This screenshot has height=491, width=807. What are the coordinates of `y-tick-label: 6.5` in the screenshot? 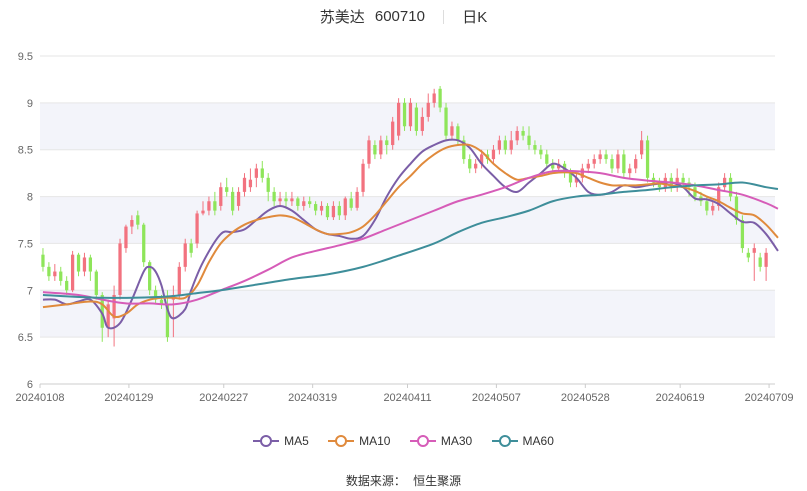 It's located at (25, 338).